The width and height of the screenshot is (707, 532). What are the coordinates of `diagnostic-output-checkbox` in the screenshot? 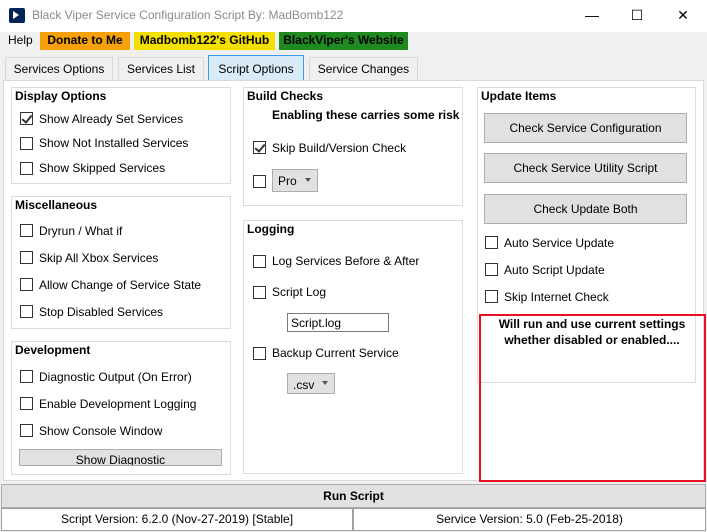 It's located at (26, 376).